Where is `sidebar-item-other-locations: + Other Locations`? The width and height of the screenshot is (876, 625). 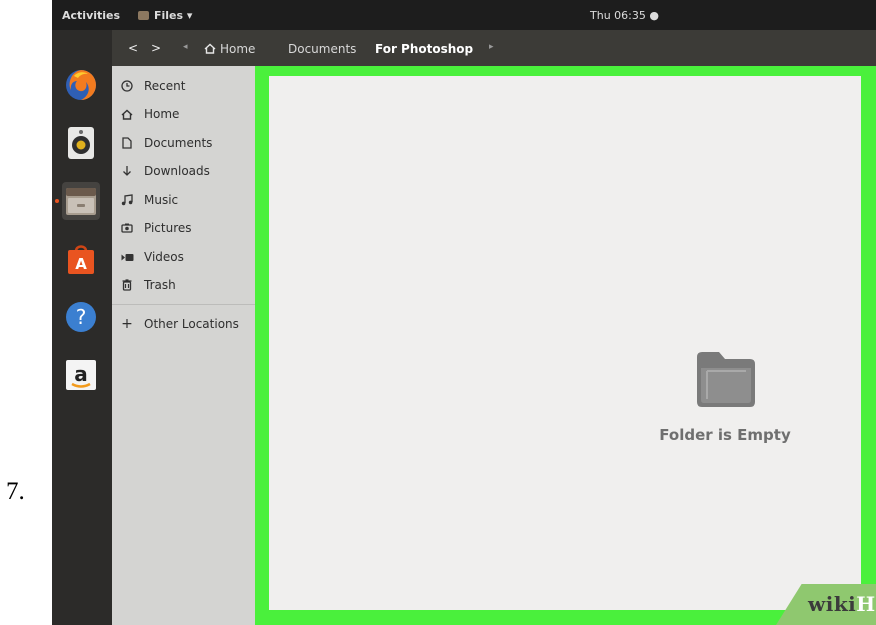 sidebar-item-other-locations: + Other Locations is located at coordinates (183, 324).